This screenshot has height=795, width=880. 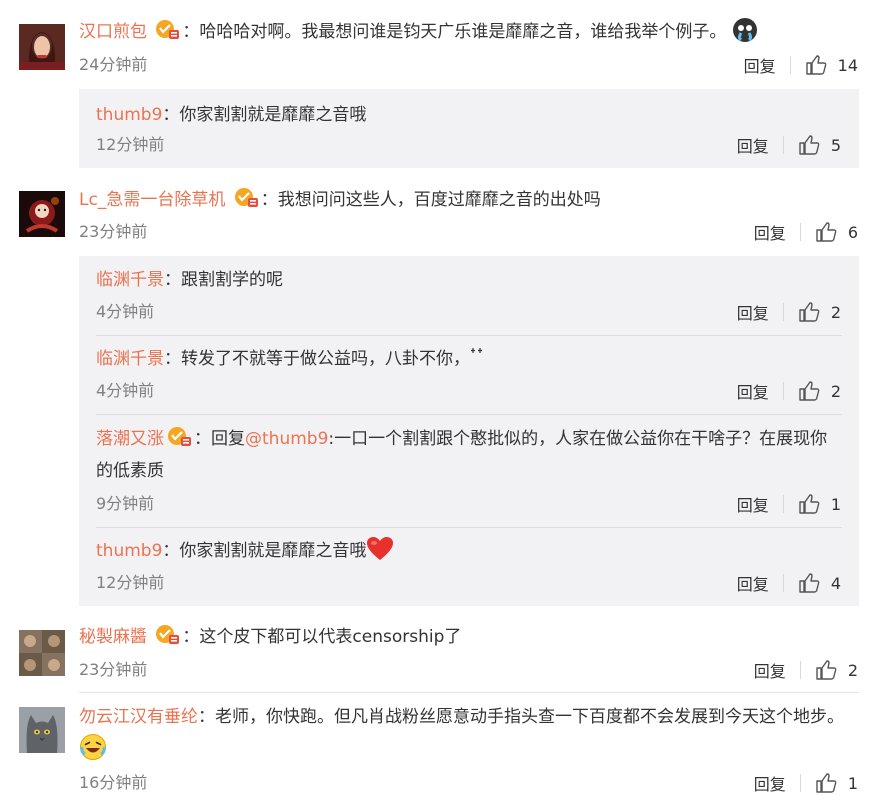 What do you see at coordinates (138, 717) in the screenshot?
I see `username-link: 勿云江汉有垂纶` at bounding box center [138, 717].